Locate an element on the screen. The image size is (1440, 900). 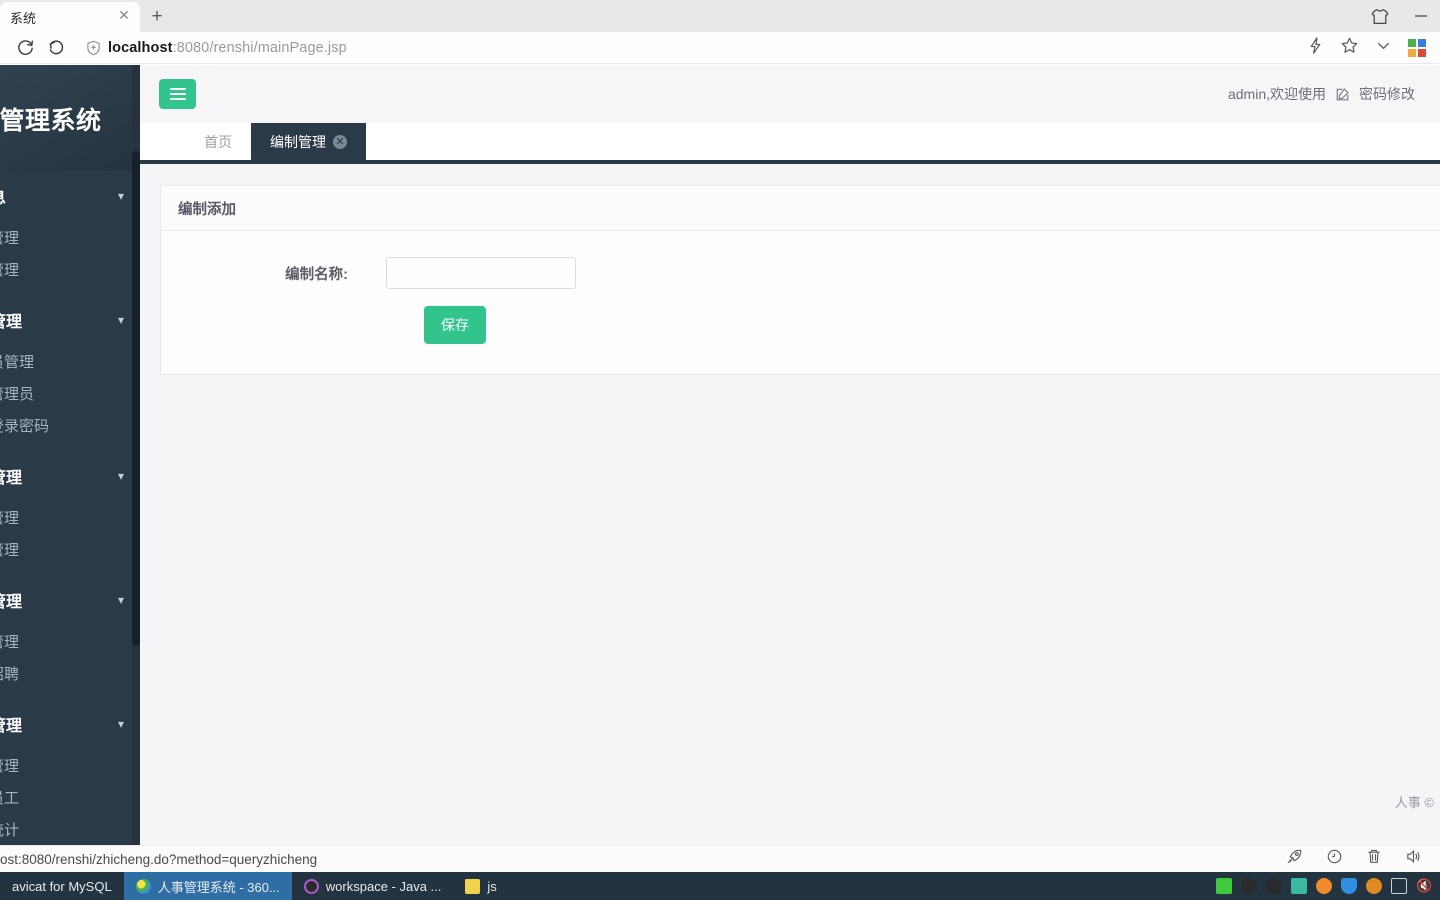
grid-squares-icon is located at coordinates (1417, 47).